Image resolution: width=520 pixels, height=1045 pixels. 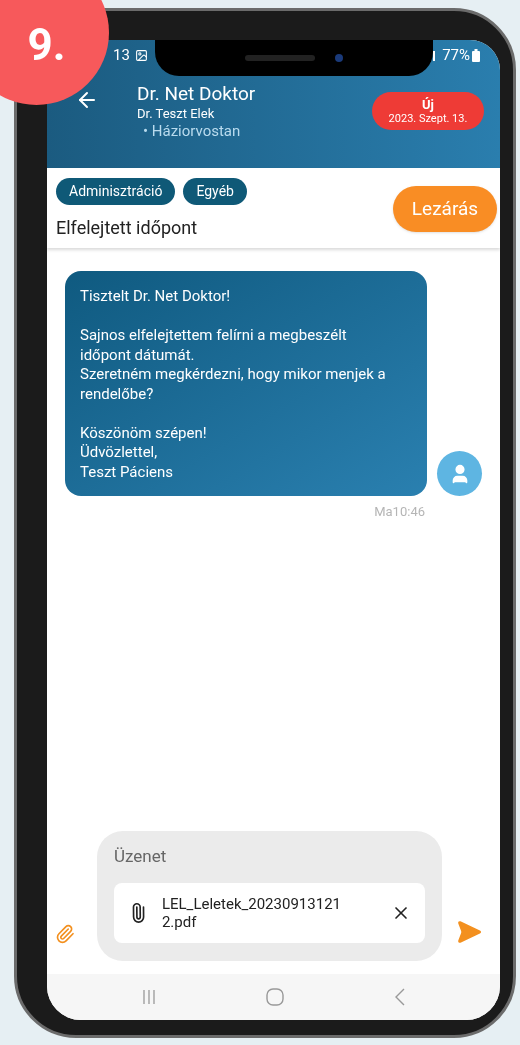 I want to click on attach-icon, so click(x=65, y=934).